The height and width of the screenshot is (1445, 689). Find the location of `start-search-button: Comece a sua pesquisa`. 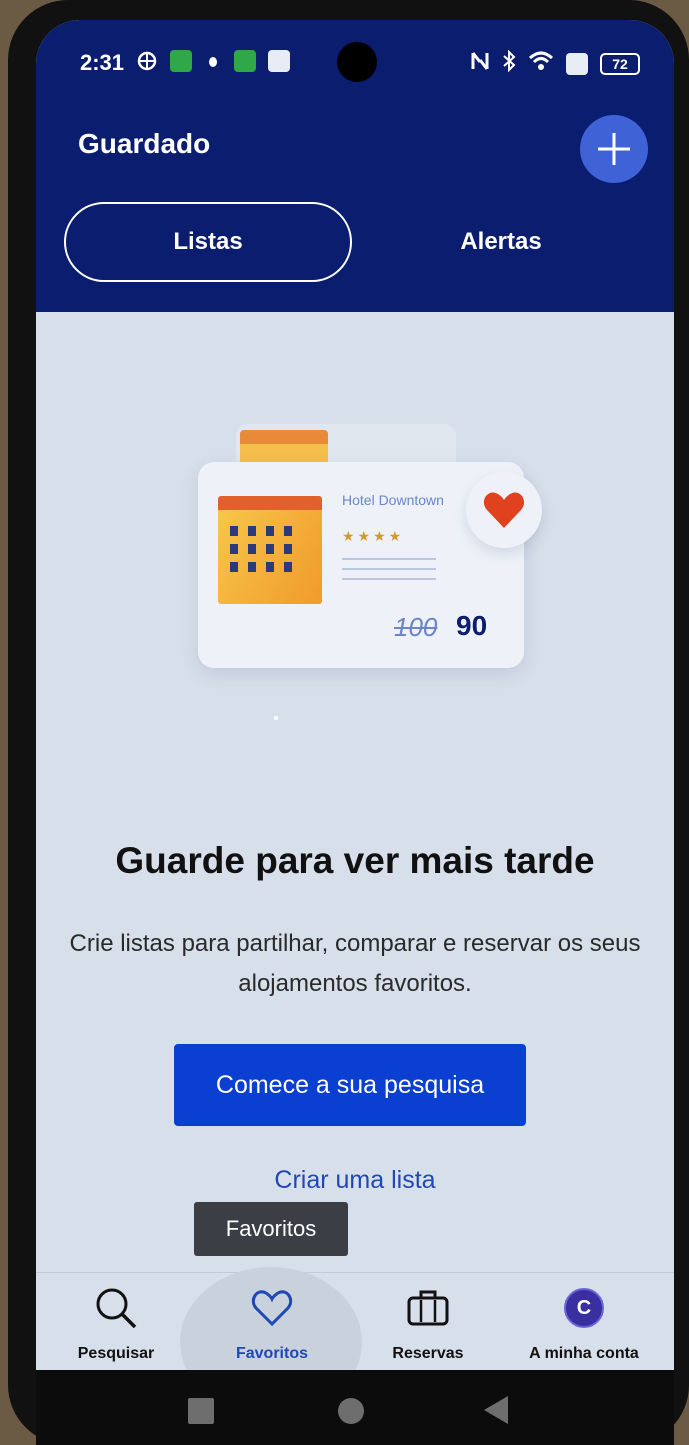

start-search-button: Comece a sua pesquisa is located at coordinates (350, 1085).